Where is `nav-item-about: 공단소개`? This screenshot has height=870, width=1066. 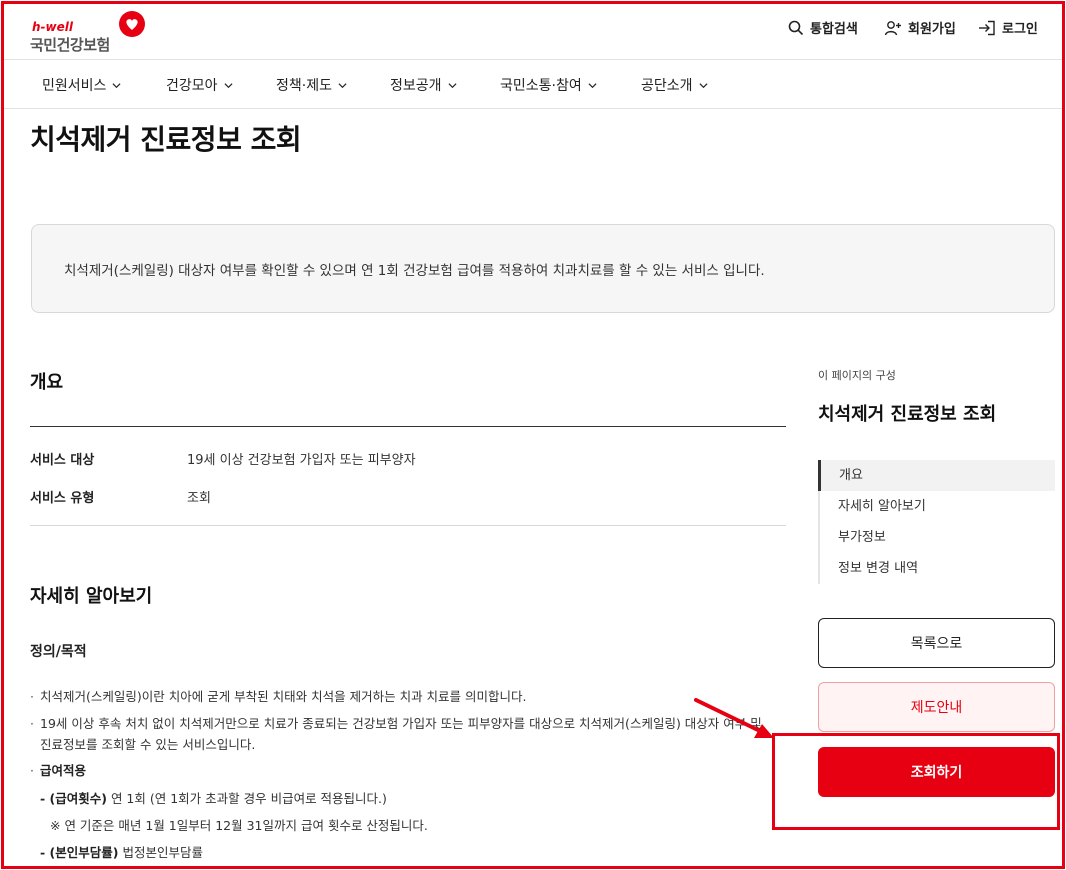
nav-item-about: 공단소개 is located at coordinates (674, 85).